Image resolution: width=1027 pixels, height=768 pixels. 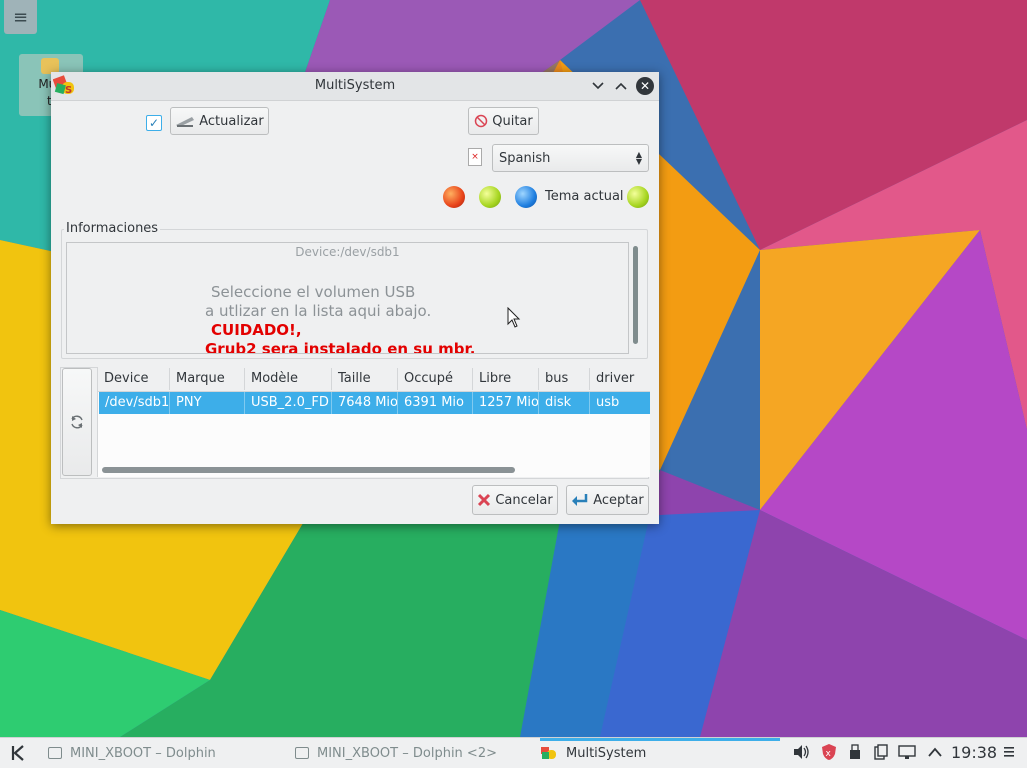 I want to click on menu-icon: ≡, so click(x=20, y=17).